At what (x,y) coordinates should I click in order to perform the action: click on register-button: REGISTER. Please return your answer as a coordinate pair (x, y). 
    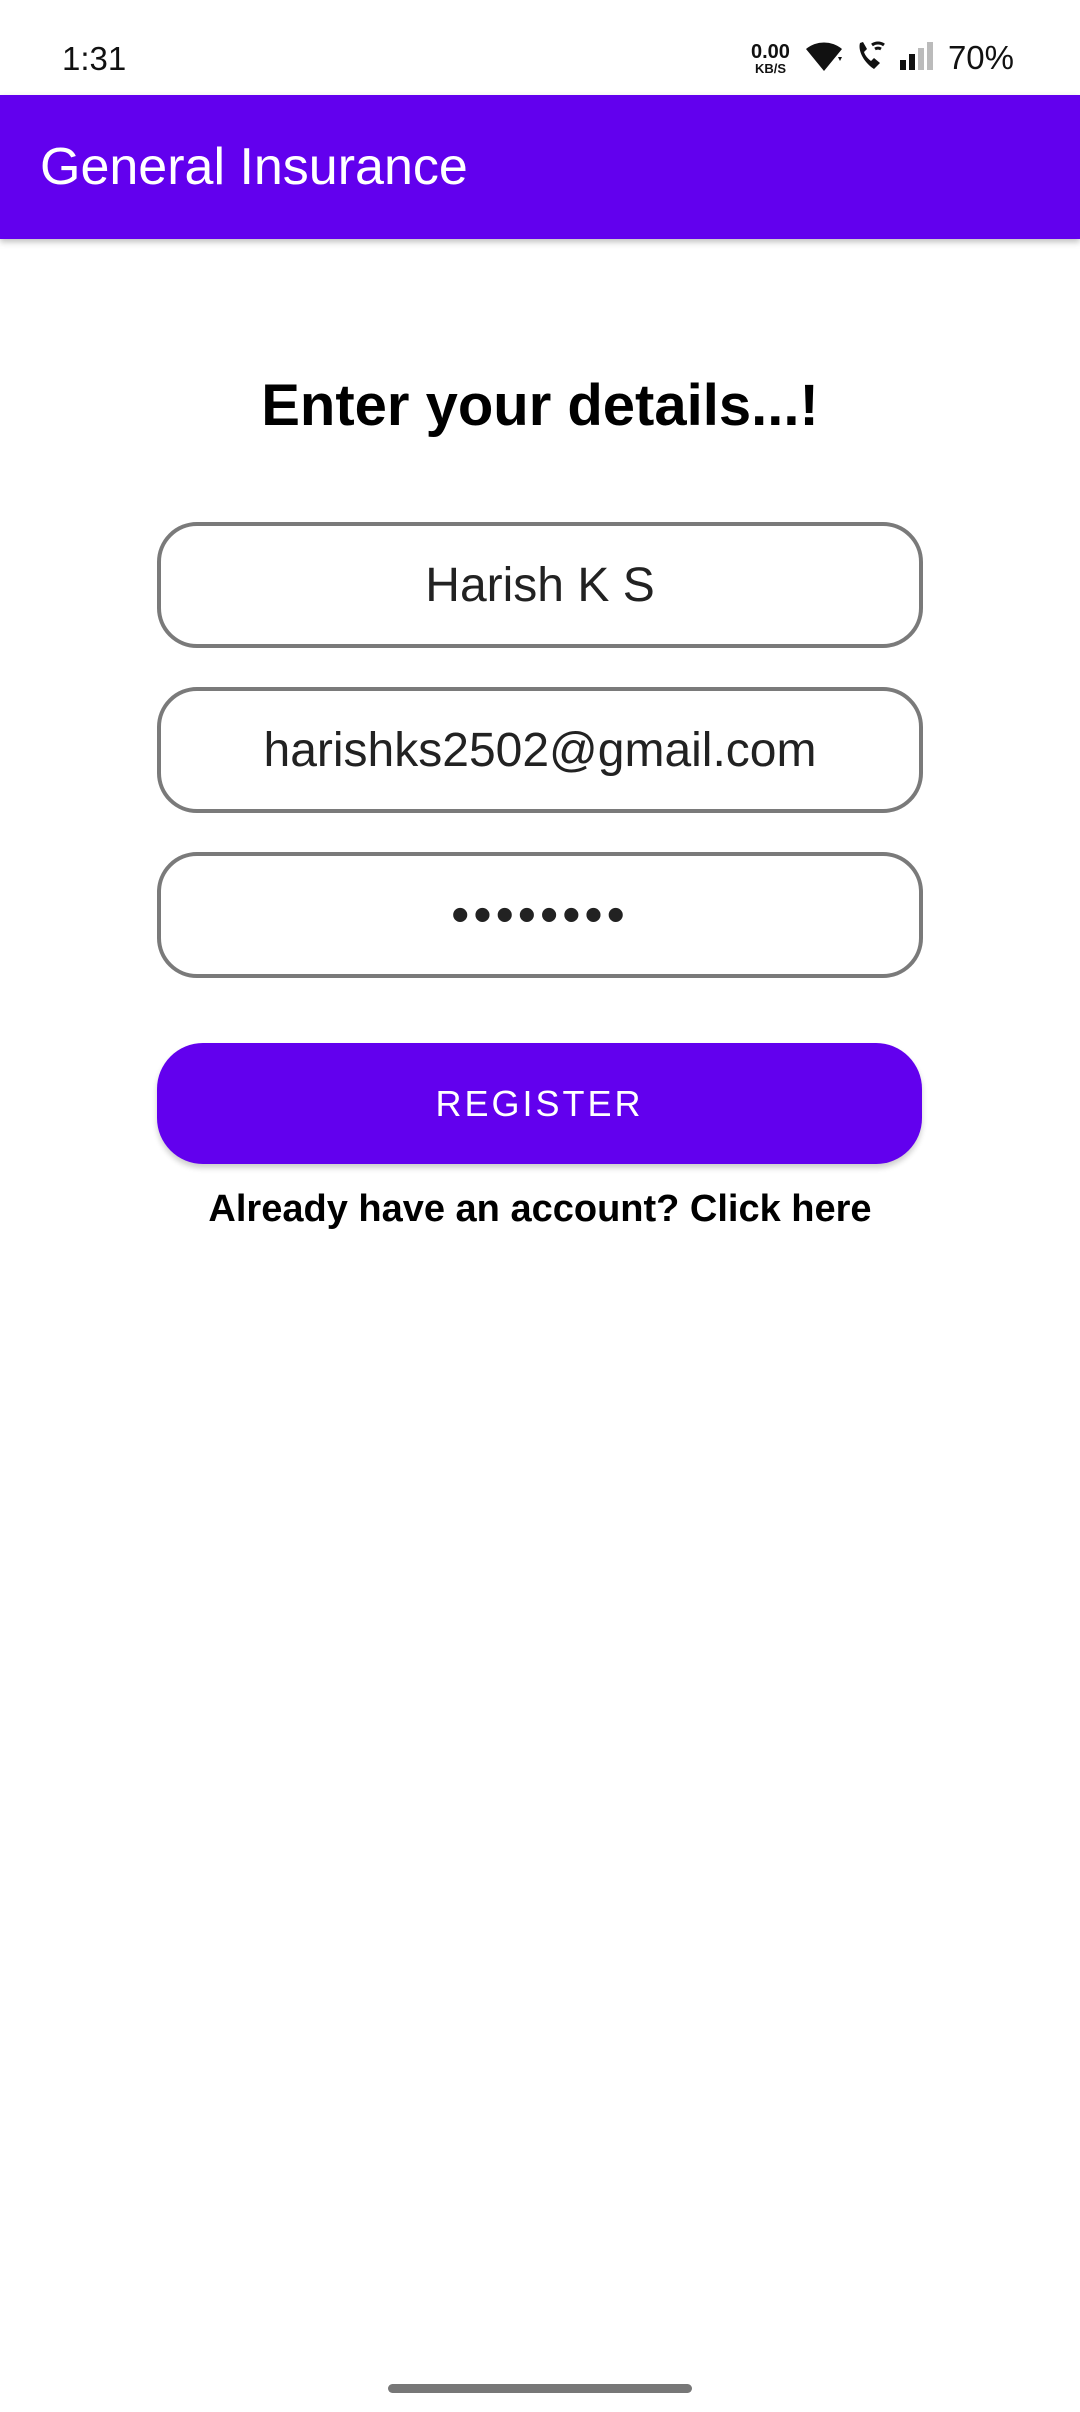
    Looking at the image, I should click on (539, 1103).